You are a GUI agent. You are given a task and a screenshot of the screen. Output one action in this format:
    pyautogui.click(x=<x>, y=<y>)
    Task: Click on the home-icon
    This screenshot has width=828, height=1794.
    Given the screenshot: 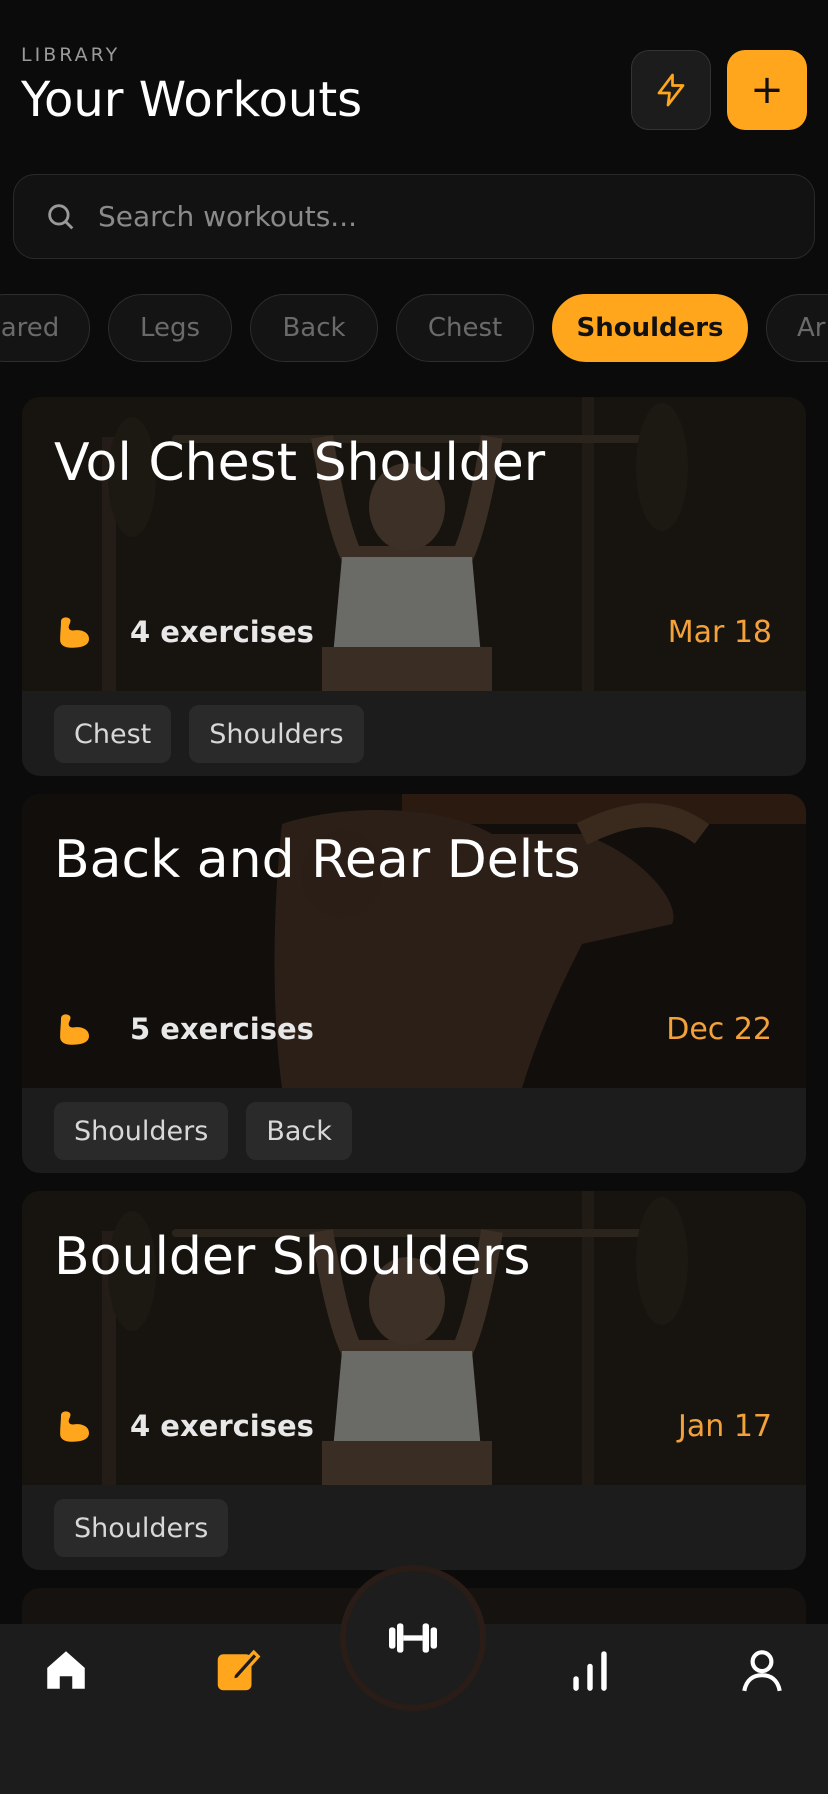 What is the action you would take?
    pyautogui.click(x=66, y=1670)
    